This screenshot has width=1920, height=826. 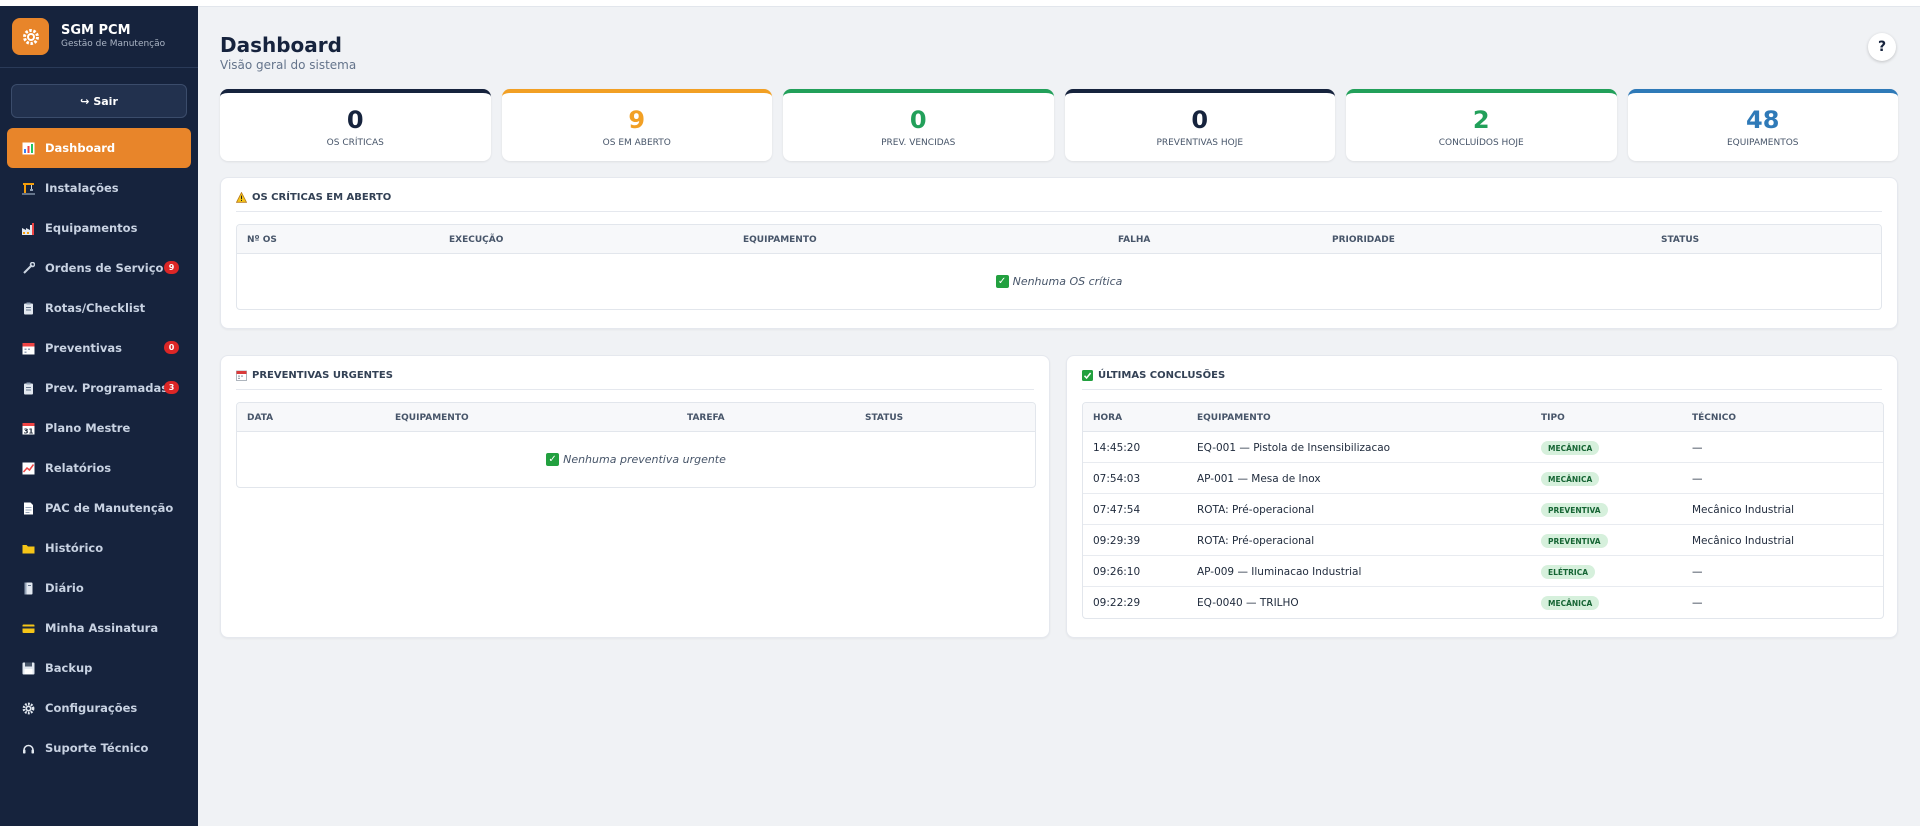 I want to click on column-header: TÉCNICO, so click(x=1714, y=418).